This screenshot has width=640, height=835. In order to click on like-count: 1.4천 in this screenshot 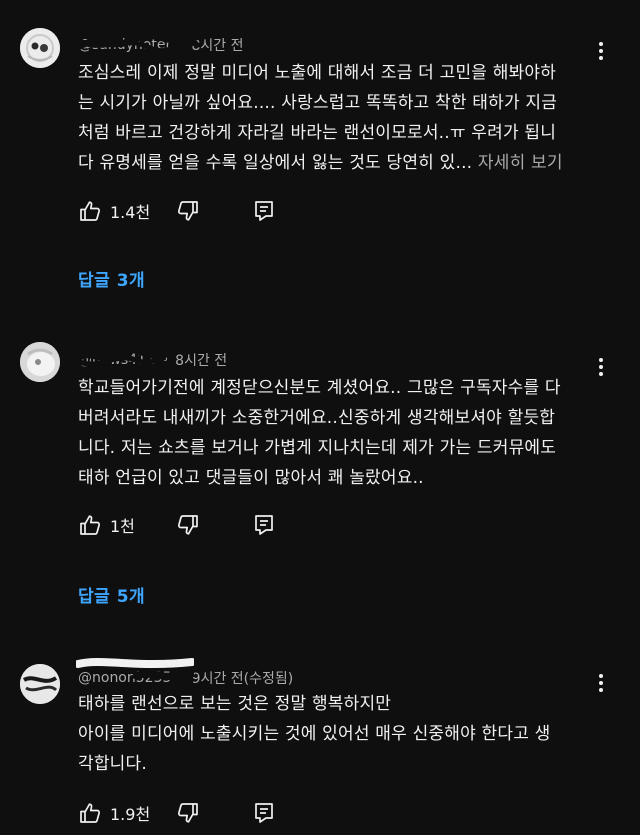, I will do `click(130, 212)`.